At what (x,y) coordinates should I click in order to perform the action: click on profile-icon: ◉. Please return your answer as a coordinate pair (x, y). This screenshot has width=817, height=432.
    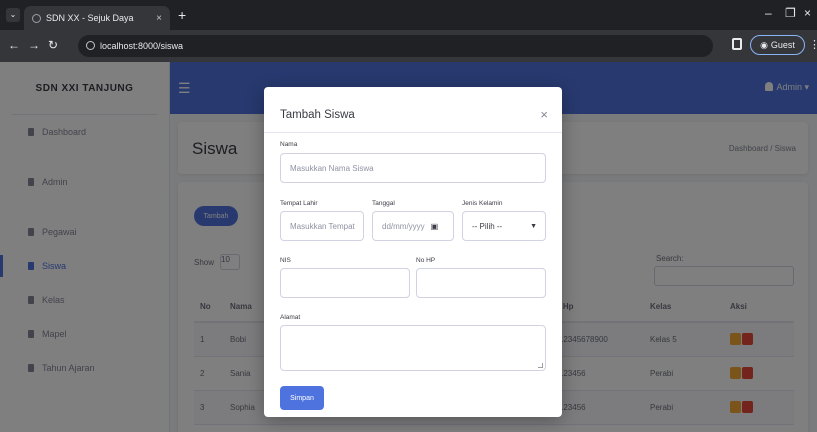
    Looking at the image, I should click on (764, 44).